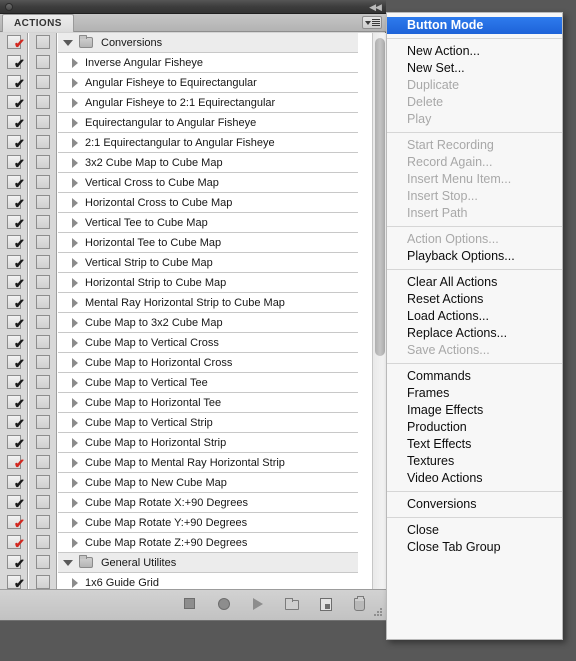  I want to click on action-row-body: Cube Map to 3x2 Cube Map, so click(208, 323).